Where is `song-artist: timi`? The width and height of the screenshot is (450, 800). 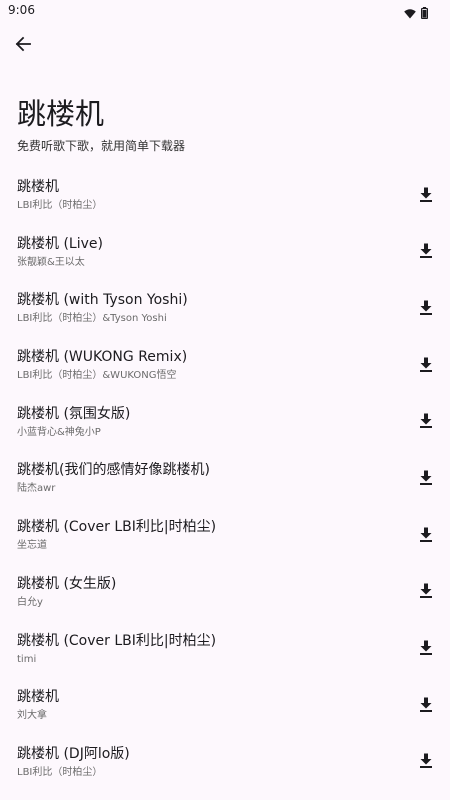
song-artist: timi is located at coordinates (27, 659).